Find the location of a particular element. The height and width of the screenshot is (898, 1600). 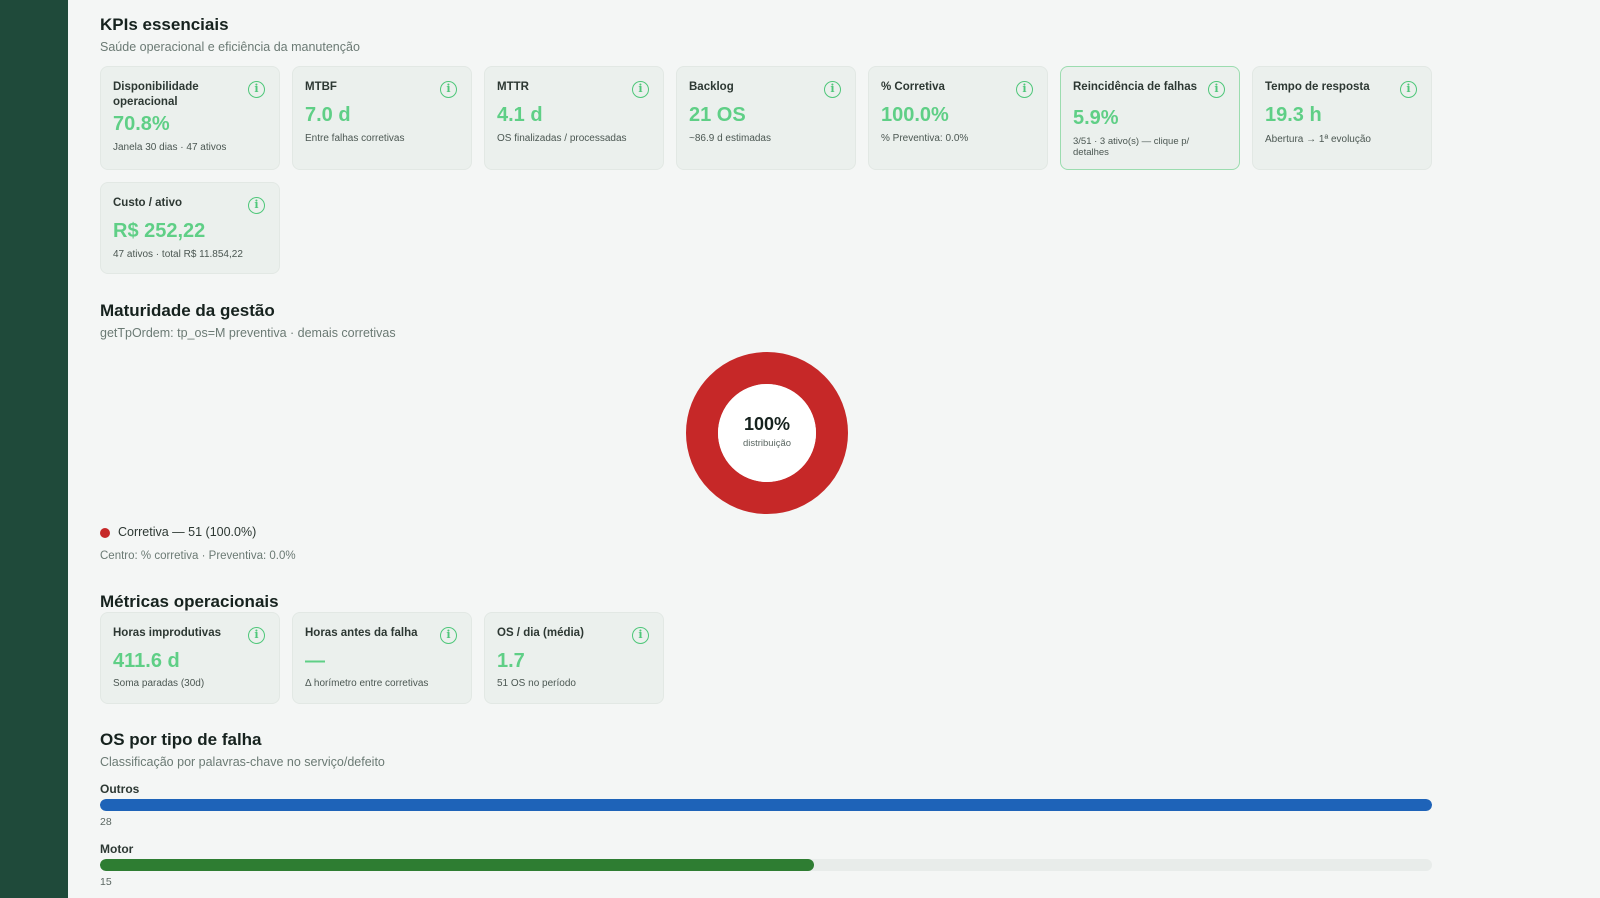

kpi-note: % Preventiva: 0.0% is located at coordinates (925, 138).